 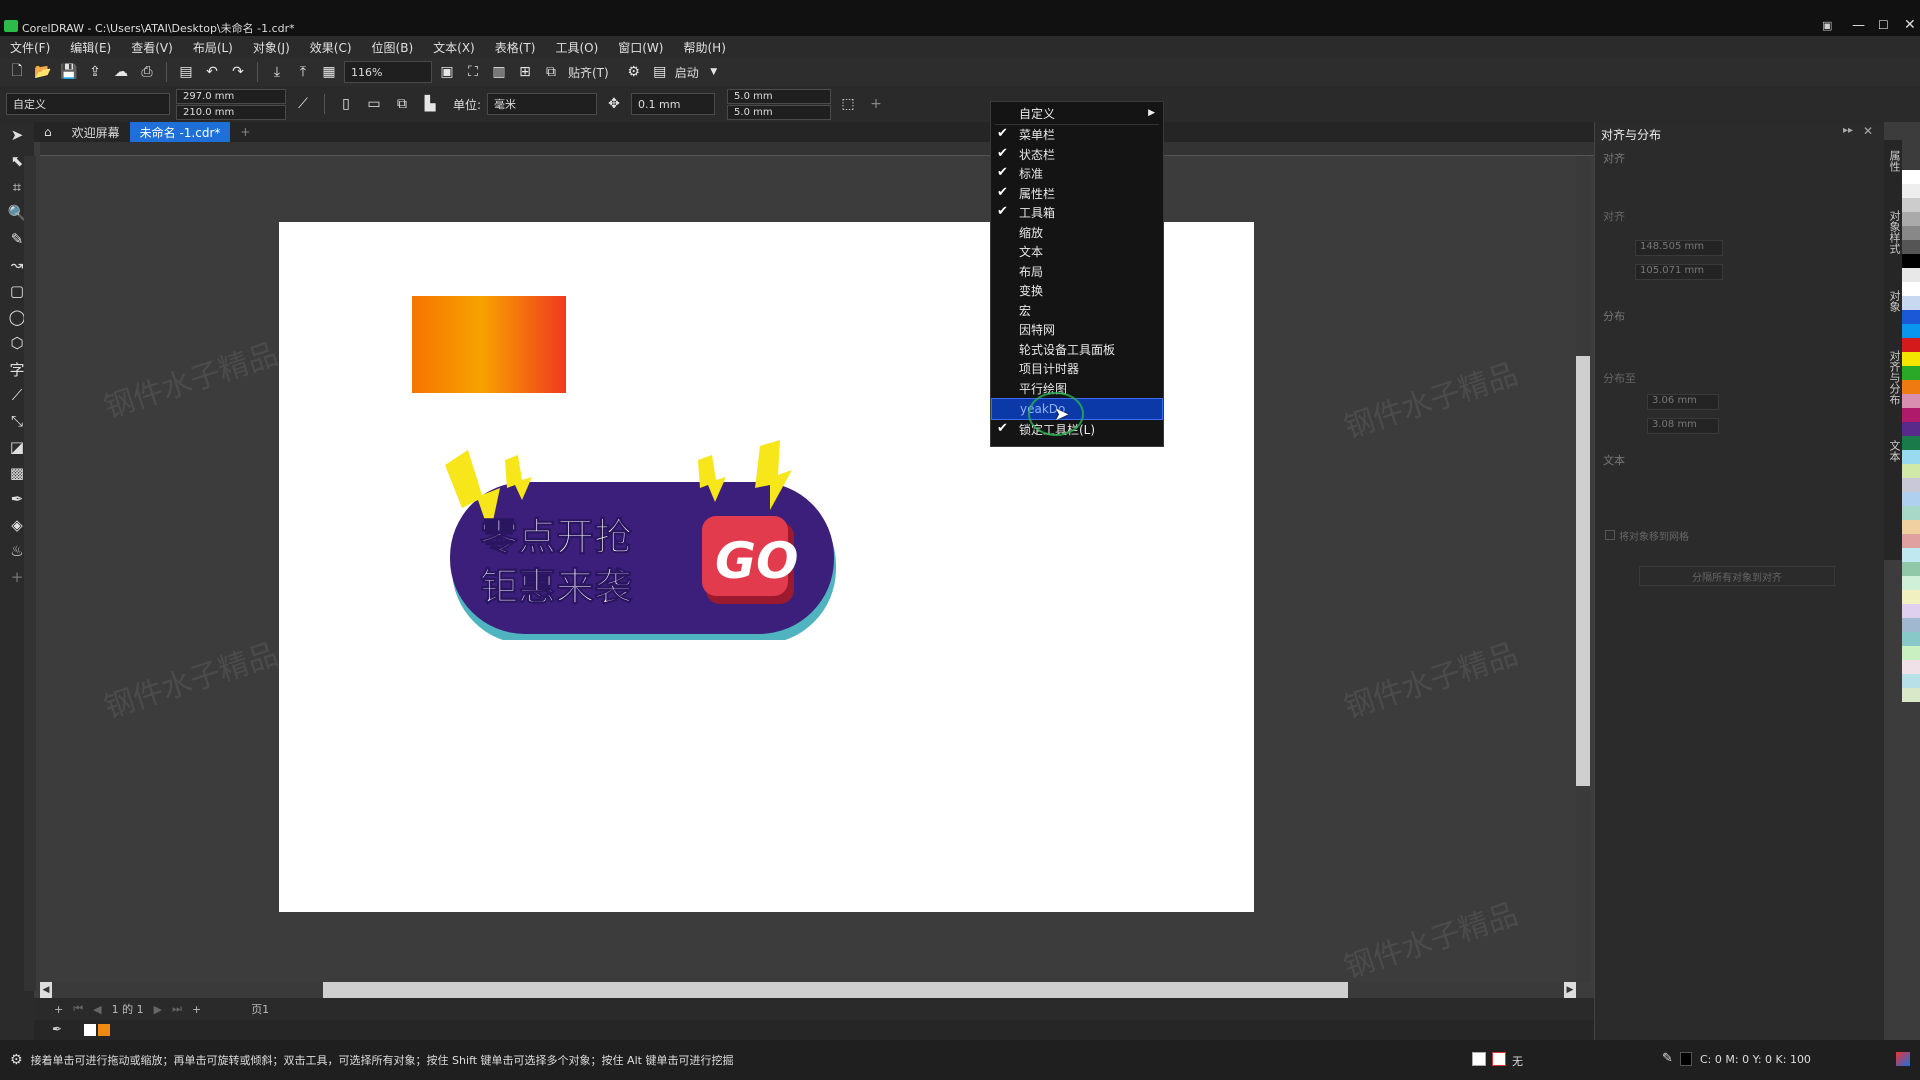 I want to click on minimize-button: —, so click(x=1858, y=25).